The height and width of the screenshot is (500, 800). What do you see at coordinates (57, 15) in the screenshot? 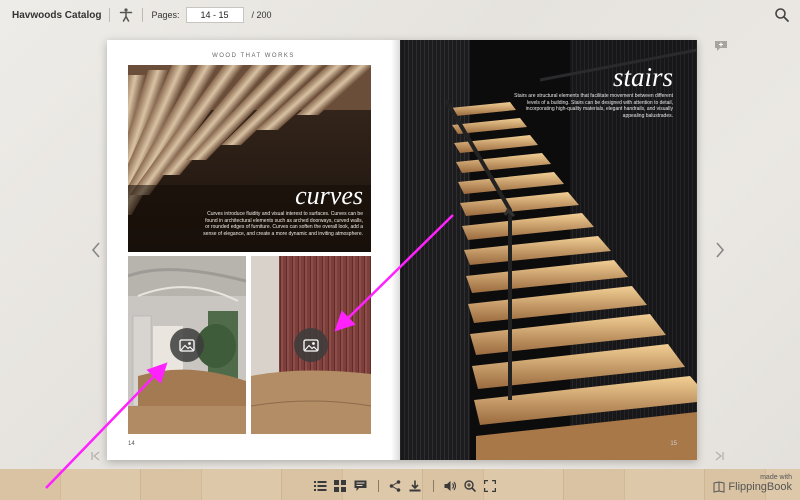
I see `app-title: Havwoods Catalog` at bounding box center [57, 15].